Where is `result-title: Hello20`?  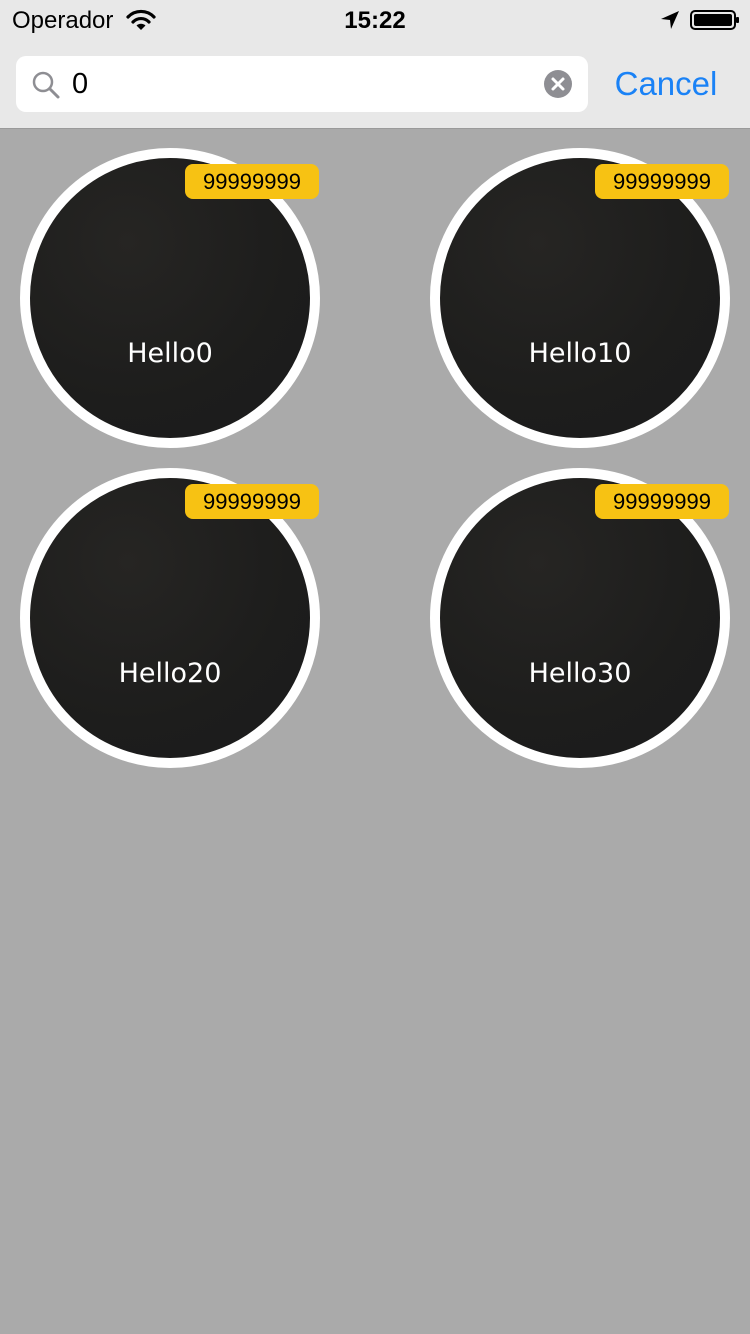 result-title: Hello20 is located at coordinates (170, 673).